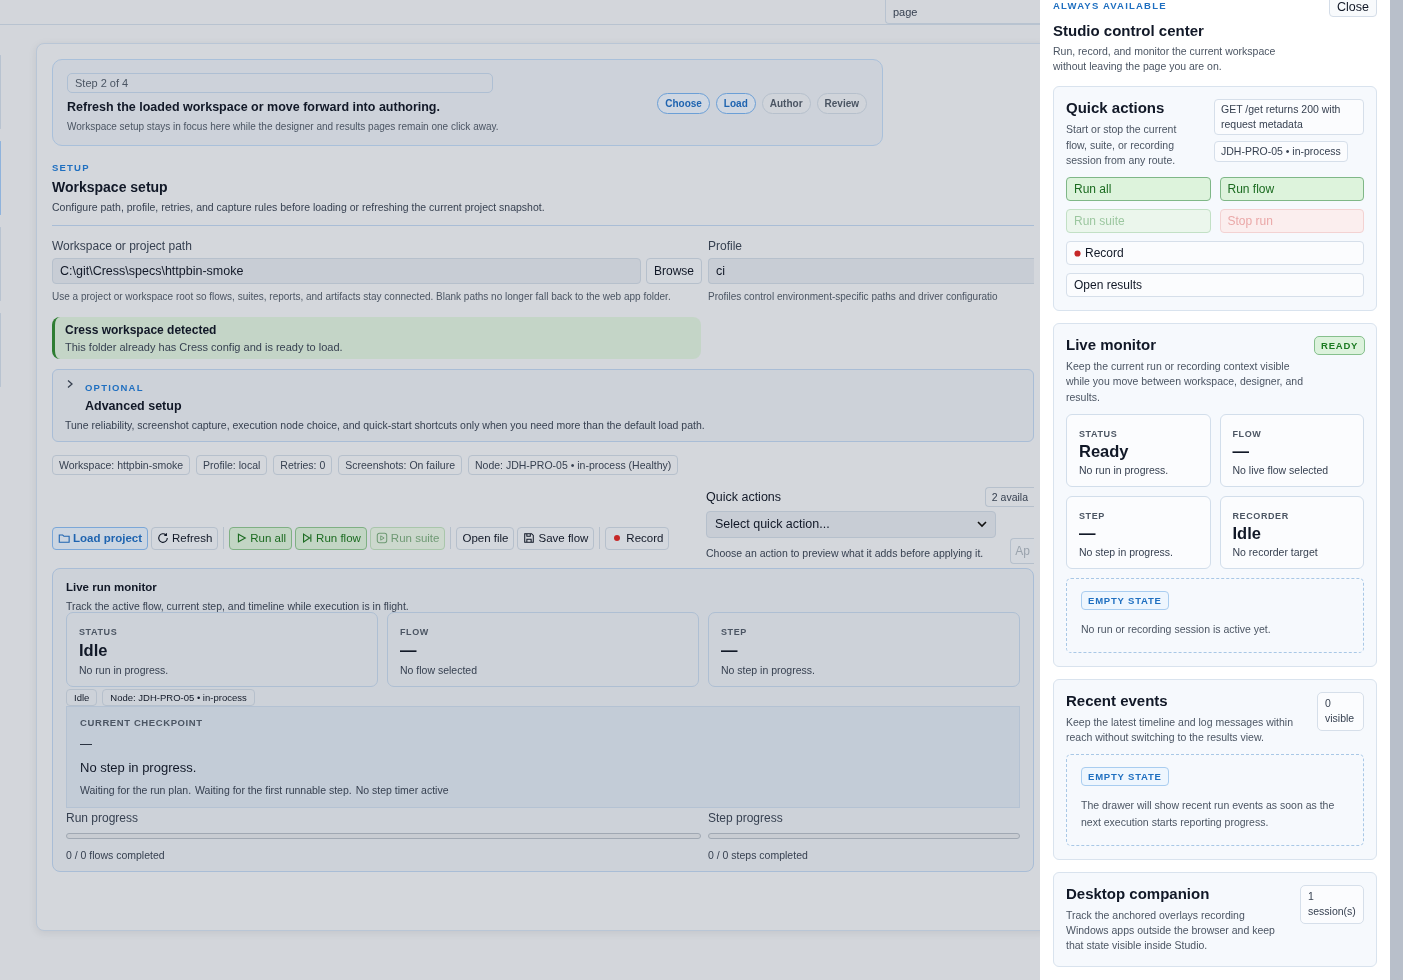 This screenshot has width=1403, height=980. I want to click on toolbar-button: Run all, so click(261, 538).